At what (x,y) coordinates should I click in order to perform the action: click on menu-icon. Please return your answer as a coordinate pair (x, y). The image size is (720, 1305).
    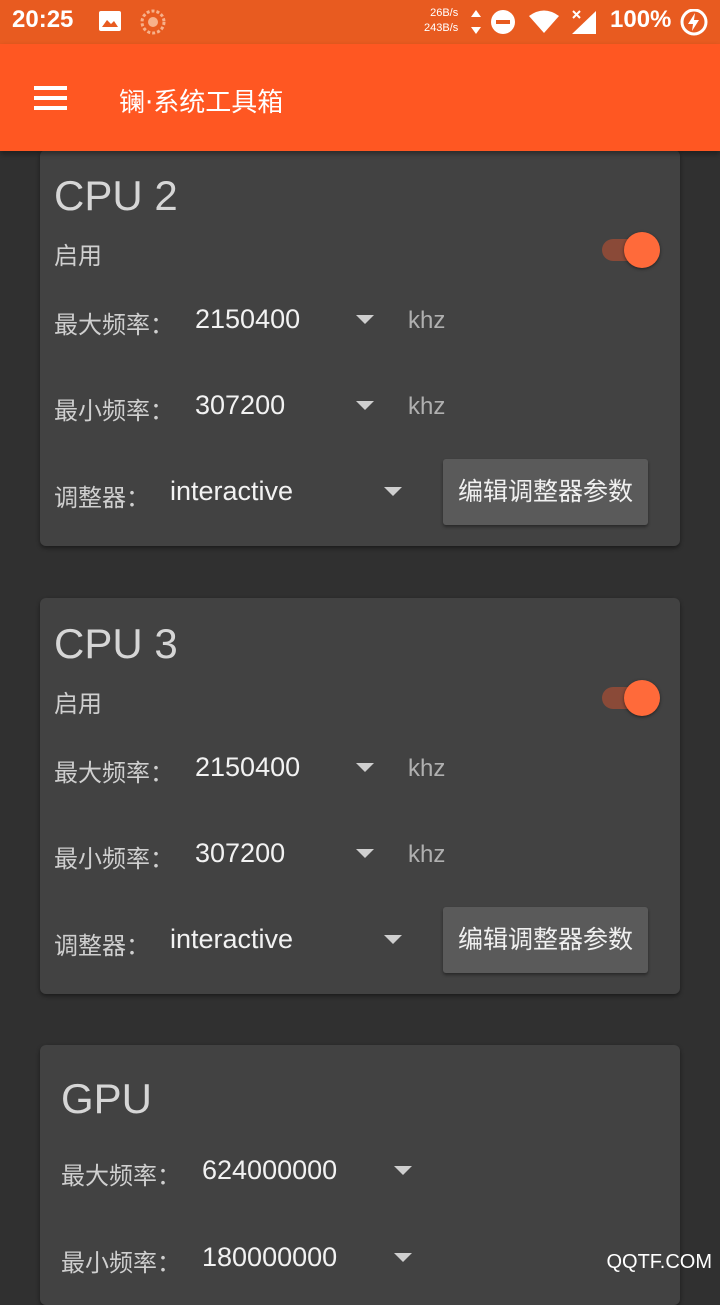
    Looking at the image, I should click on (50, 98).